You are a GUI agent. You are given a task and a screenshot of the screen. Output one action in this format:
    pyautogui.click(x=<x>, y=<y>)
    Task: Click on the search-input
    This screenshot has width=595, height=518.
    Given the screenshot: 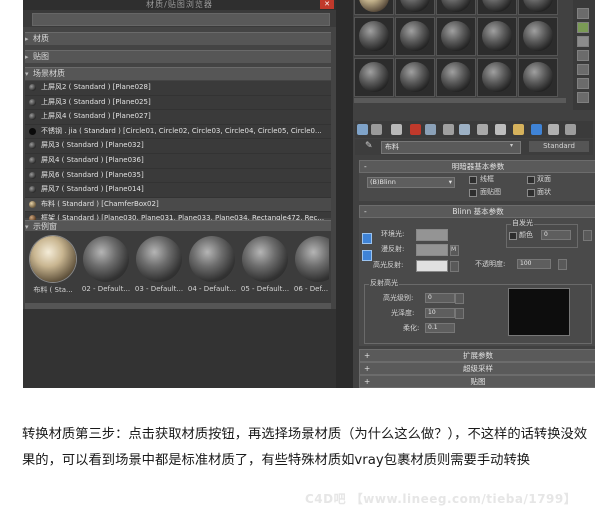 What is the action you would take?
    pyautogui.click(x=181, y=19)
    